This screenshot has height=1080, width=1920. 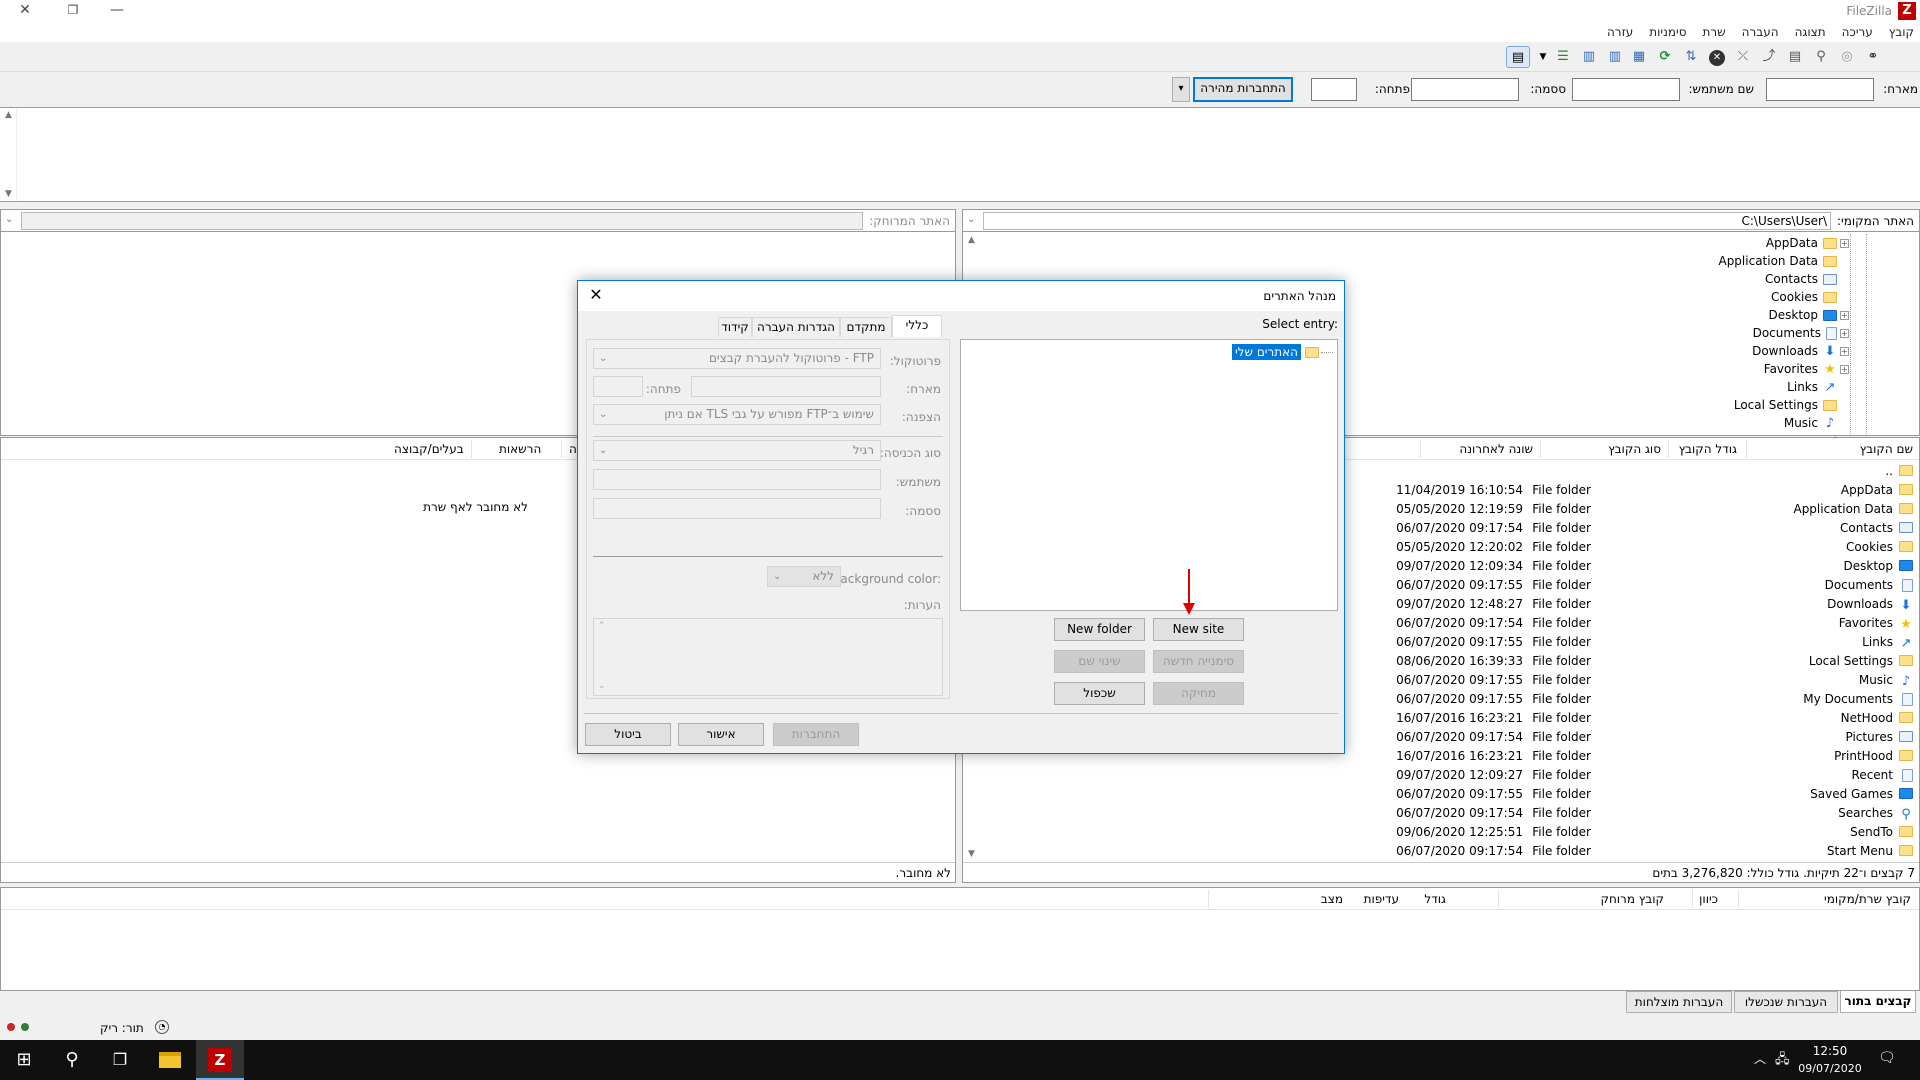 What do you see at coordinates (584, 747) in the screenshot?
I see `resize-grip-icon: ⋰` at bounding box center [584, 747].